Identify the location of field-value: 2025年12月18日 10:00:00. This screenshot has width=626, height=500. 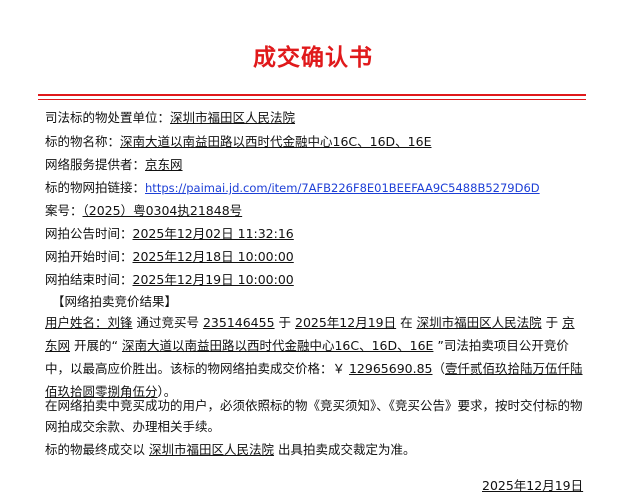
(213, 256).